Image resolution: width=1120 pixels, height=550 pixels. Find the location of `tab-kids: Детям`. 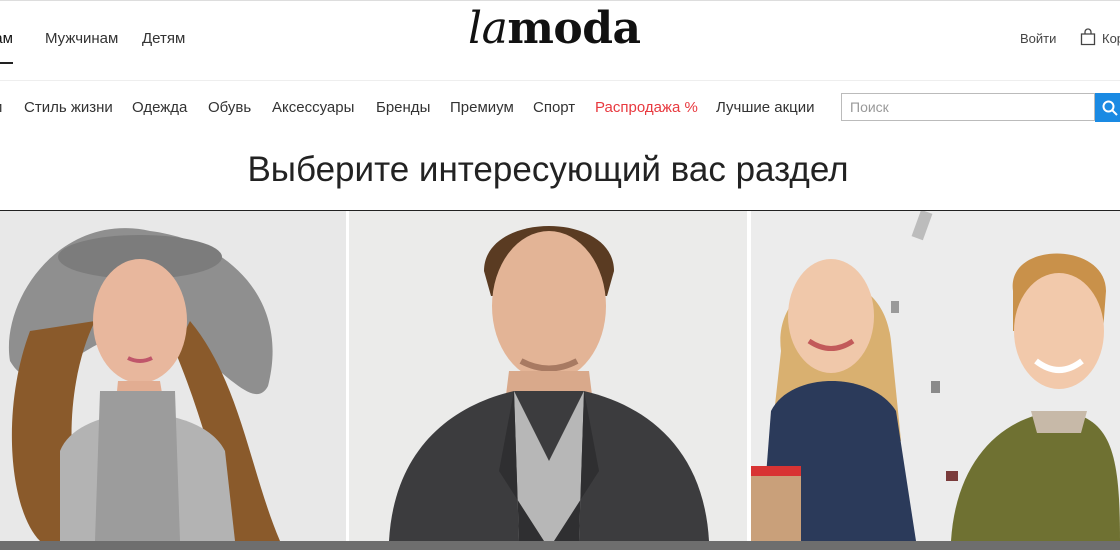

tab-kids: Детям is located at coordinates (163, 38).